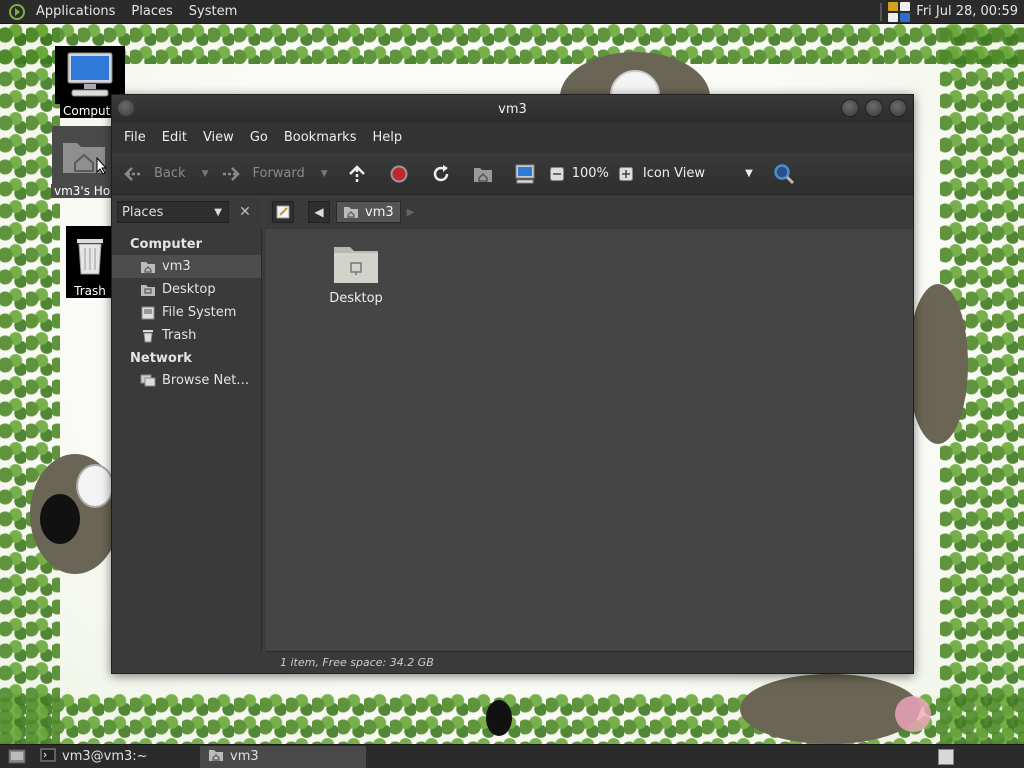  Describe the element at coordinates (411, 212) in the screenshot. I see `path-forward-arrow-icon: ▶` at that location.